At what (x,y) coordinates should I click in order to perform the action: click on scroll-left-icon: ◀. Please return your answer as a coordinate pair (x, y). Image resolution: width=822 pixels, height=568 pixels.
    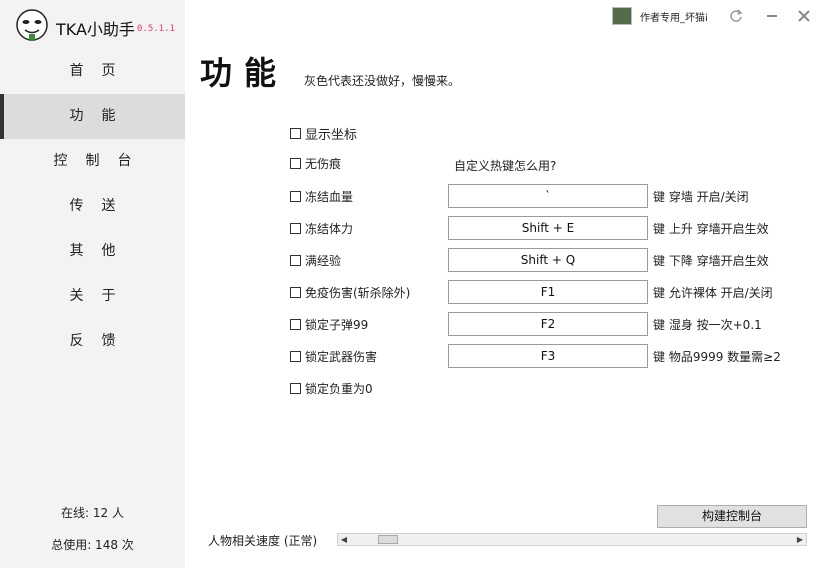
    Looking at the image, I should click on (344, 539).